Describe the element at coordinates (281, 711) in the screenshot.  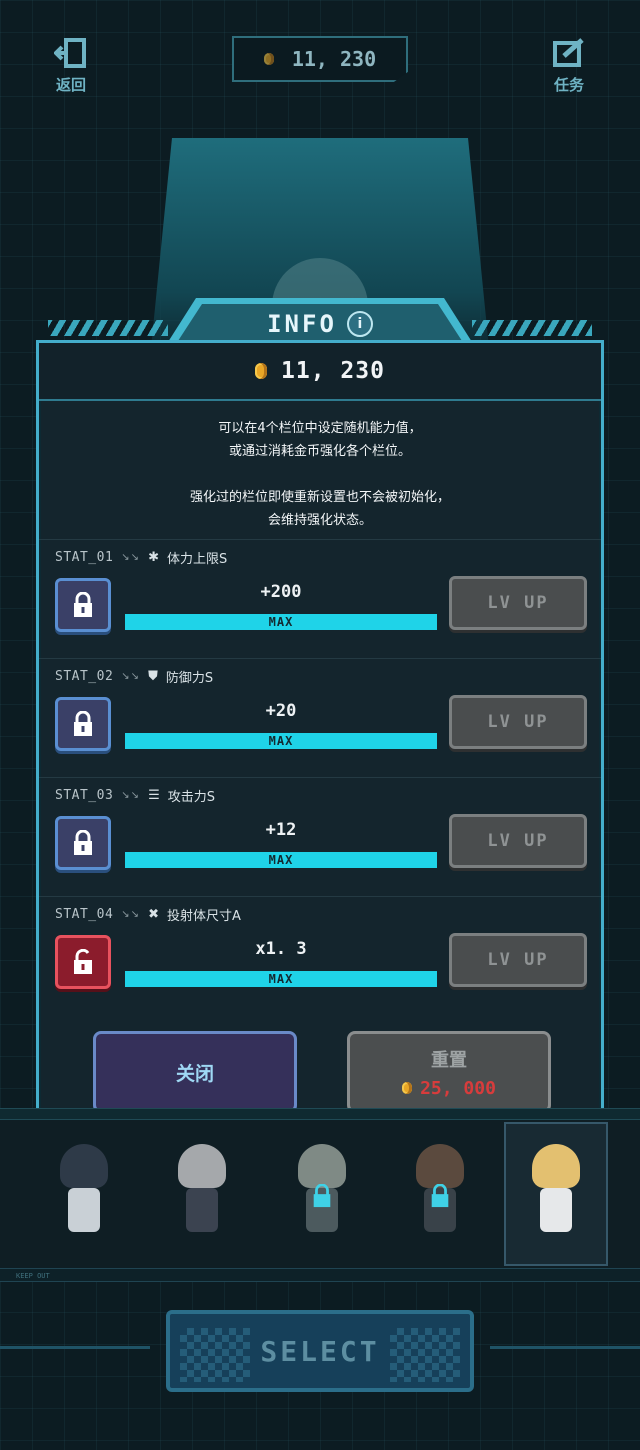
I see `stat-value: +20` at that location.